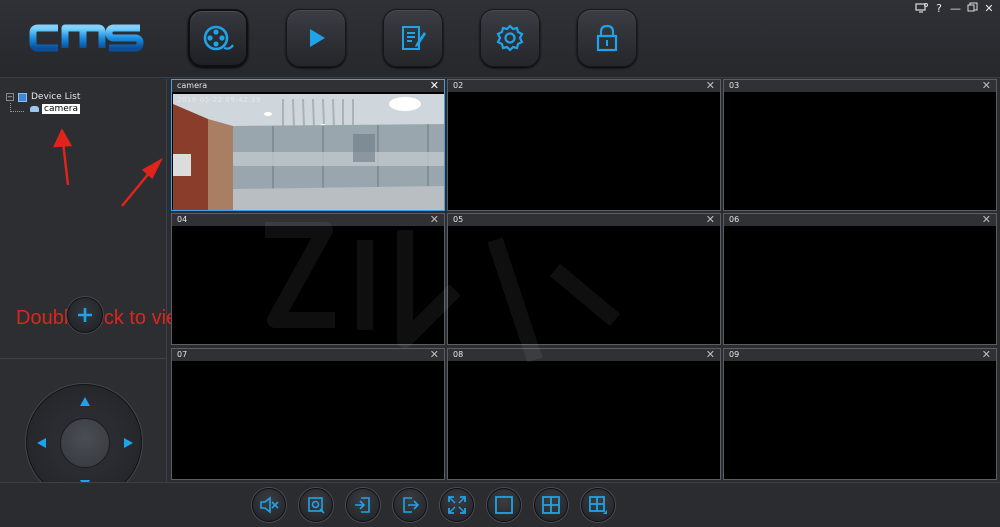  I want to click on snapshot-icon, so click(316, 505).